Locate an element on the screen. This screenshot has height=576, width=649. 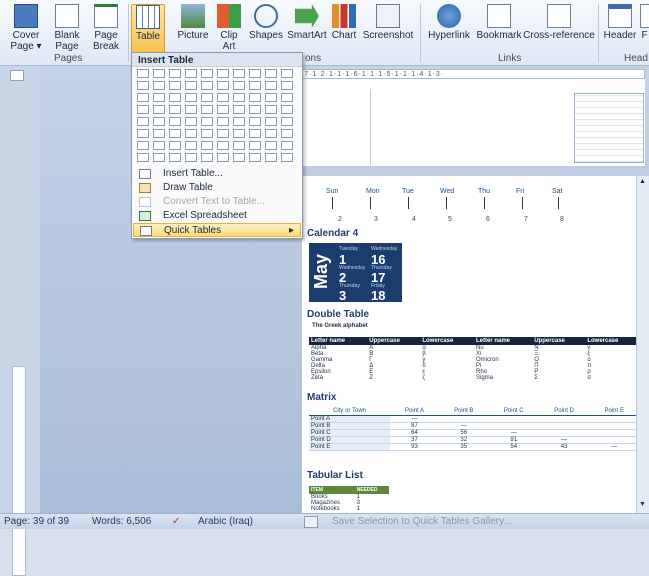
proofing-icon: ✓ is located at coordinates (176, 521).